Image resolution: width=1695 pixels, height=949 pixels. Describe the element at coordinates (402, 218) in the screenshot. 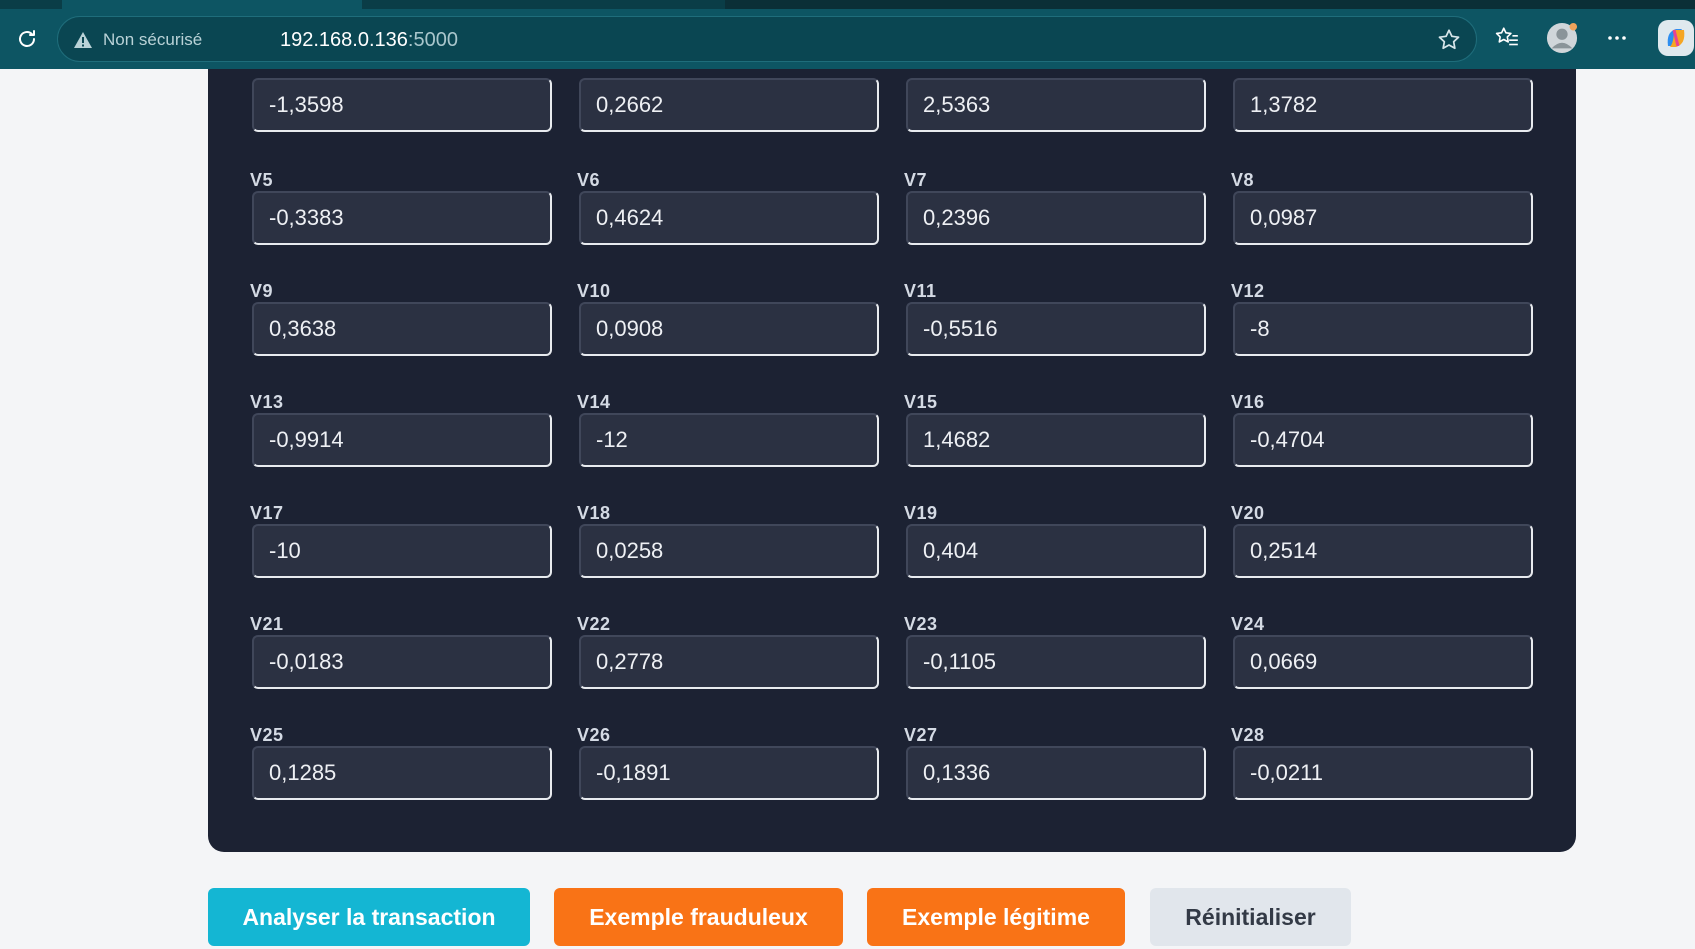

I see `field-input-v5` at that location.